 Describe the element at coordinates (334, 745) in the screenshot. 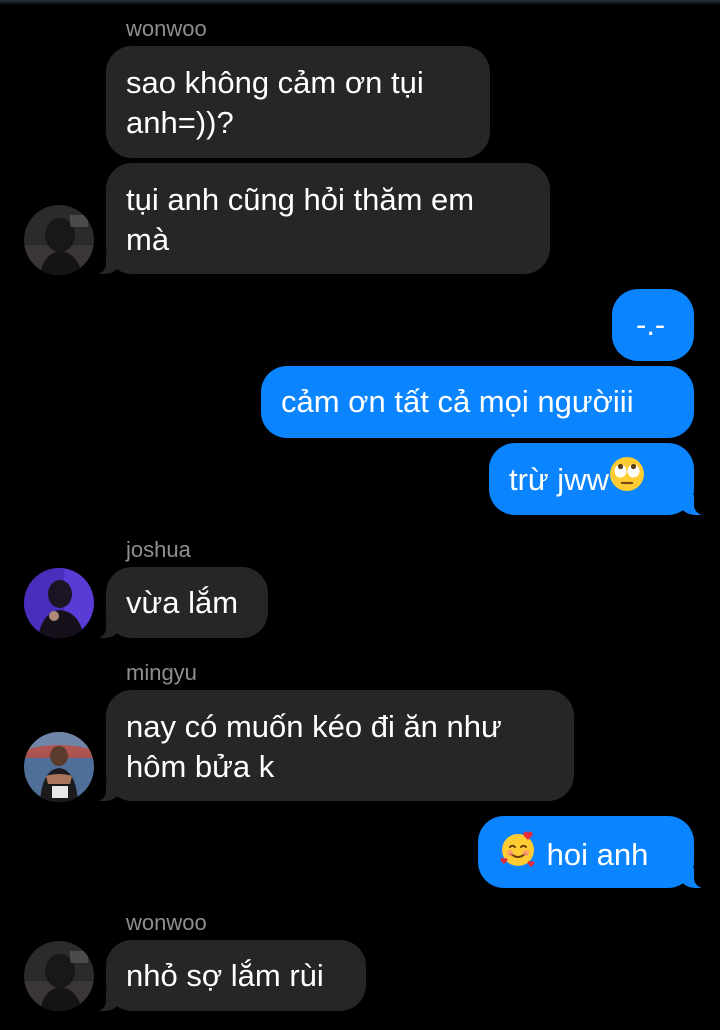

I see `message-bubble-incoming: nay có muốn kéo đi ăn như hôm bửa k` at that location.